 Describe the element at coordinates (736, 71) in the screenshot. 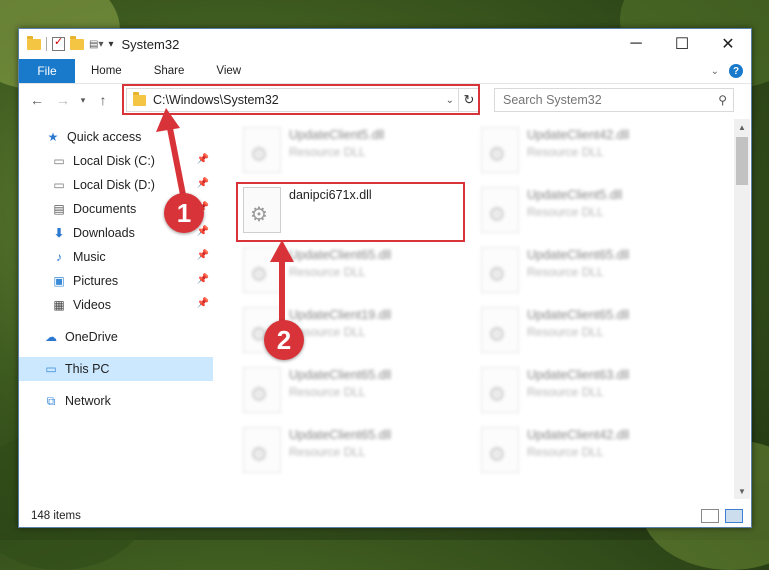

I see `help-icon: ?` at that location.